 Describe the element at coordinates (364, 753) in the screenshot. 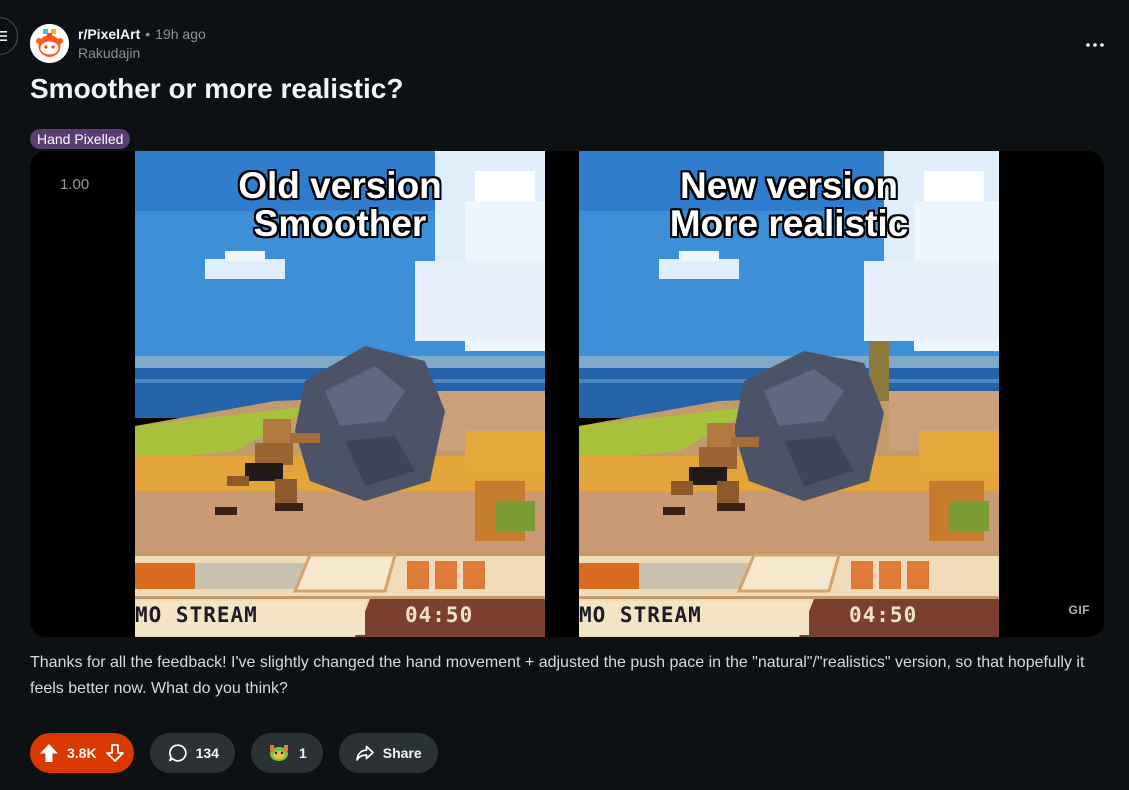

I see `share-arrow-icon` at that location.